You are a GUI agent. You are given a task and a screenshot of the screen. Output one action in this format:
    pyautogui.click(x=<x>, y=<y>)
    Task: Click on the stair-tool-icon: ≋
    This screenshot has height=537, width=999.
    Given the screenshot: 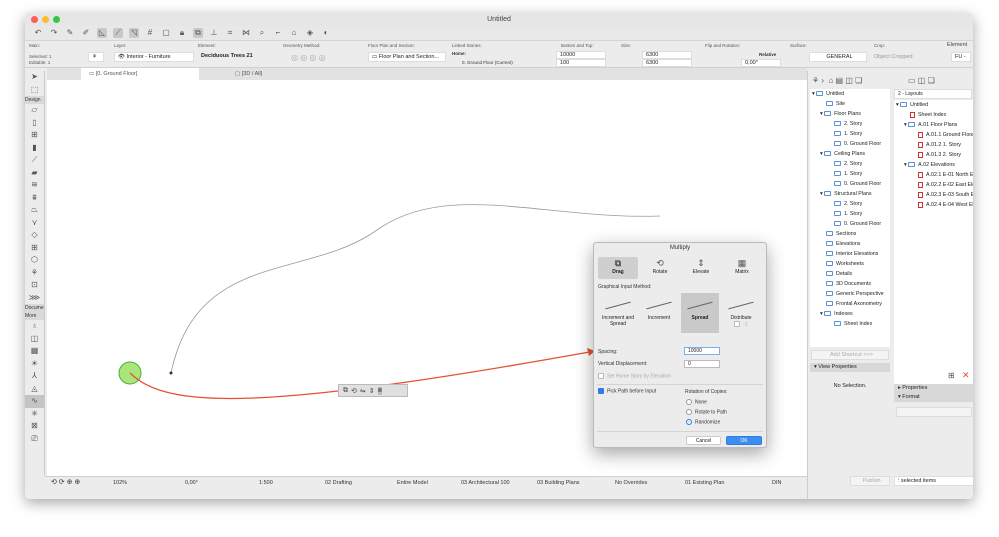 What is the action you would take?
    pyautogui.click(x=34, y=185)
    